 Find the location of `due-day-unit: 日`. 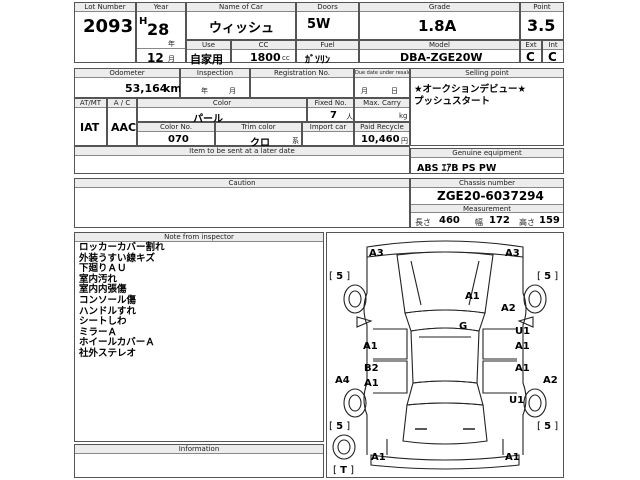

due-day-unit: 日 is located at coordinates (394, 91).